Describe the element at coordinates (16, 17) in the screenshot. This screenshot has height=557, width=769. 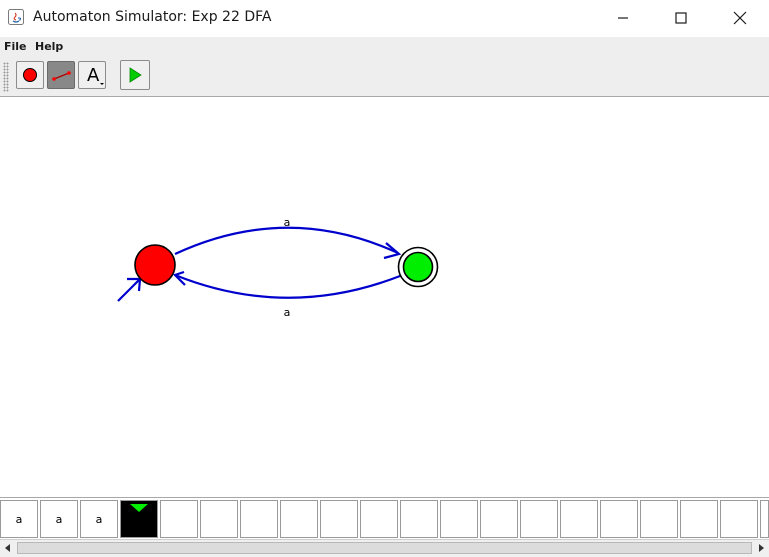
I see `java-app-icon` at that location.